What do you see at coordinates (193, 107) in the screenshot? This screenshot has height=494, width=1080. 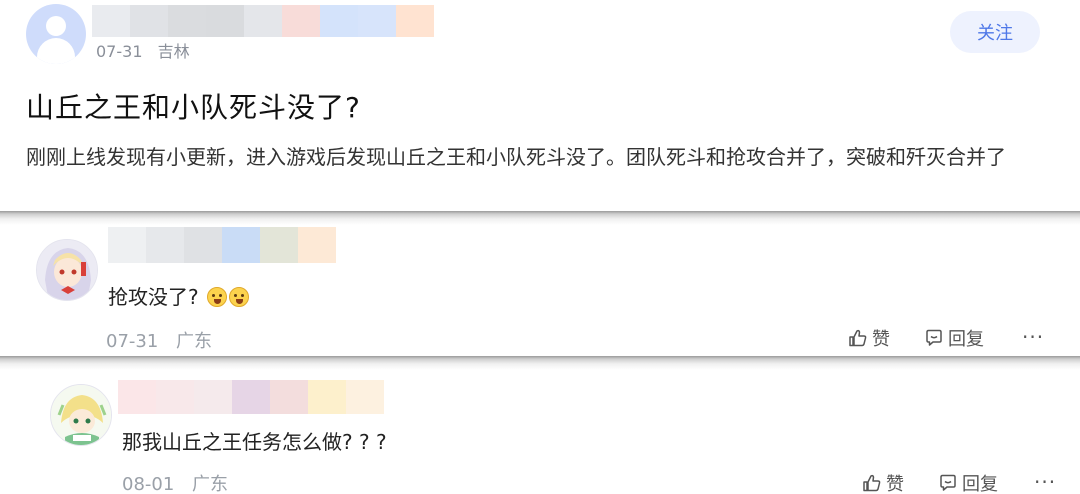 I see `post-title: 山丘之王和小队死斗没了?` at bounding box center [193, 107].